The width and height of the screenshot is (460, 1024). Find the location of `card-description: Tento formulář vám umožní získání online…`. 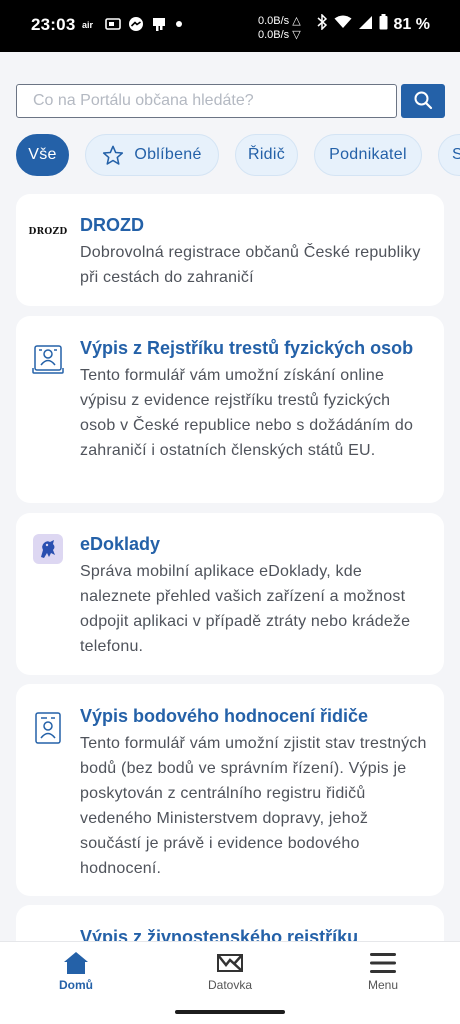

card-description: Tento formulář vám umožní získání online… is located at coordinates (247, 413).